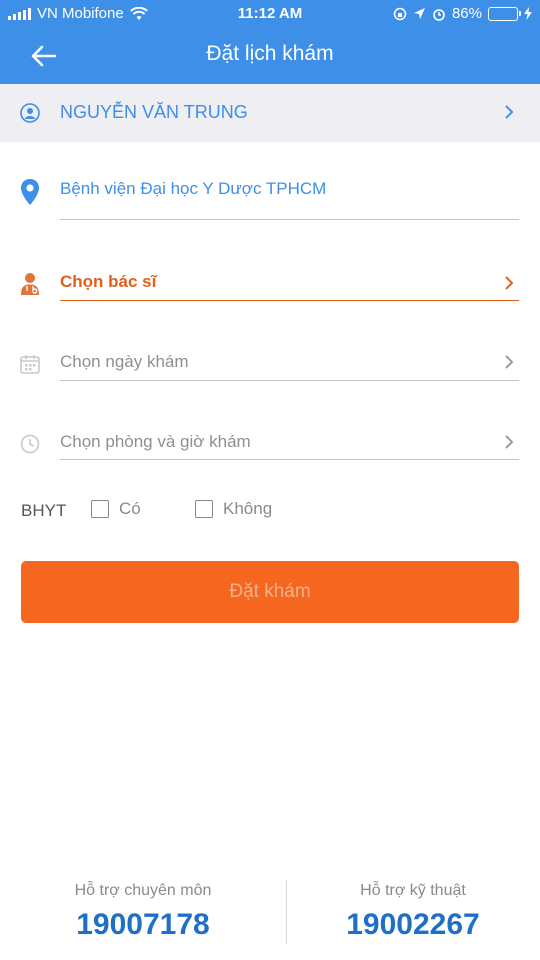 This screenshot has width=540, height=960. I want to click on nav-bar: Đặt lịch khám, so click(270, 56).